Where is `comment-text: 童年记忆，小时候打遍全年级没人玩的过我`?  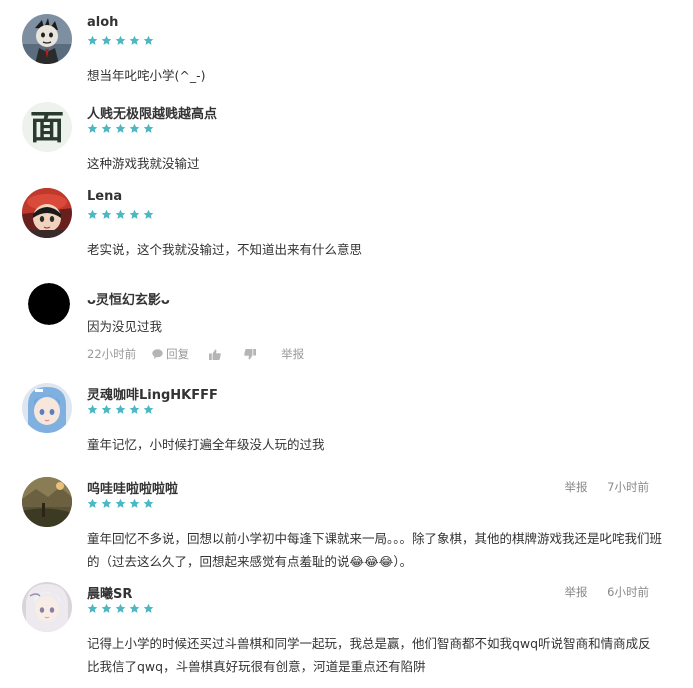 comment-text: 童年记忆，小时候打遍全年级没人玩的过我 is located at coordinates (206, 444).